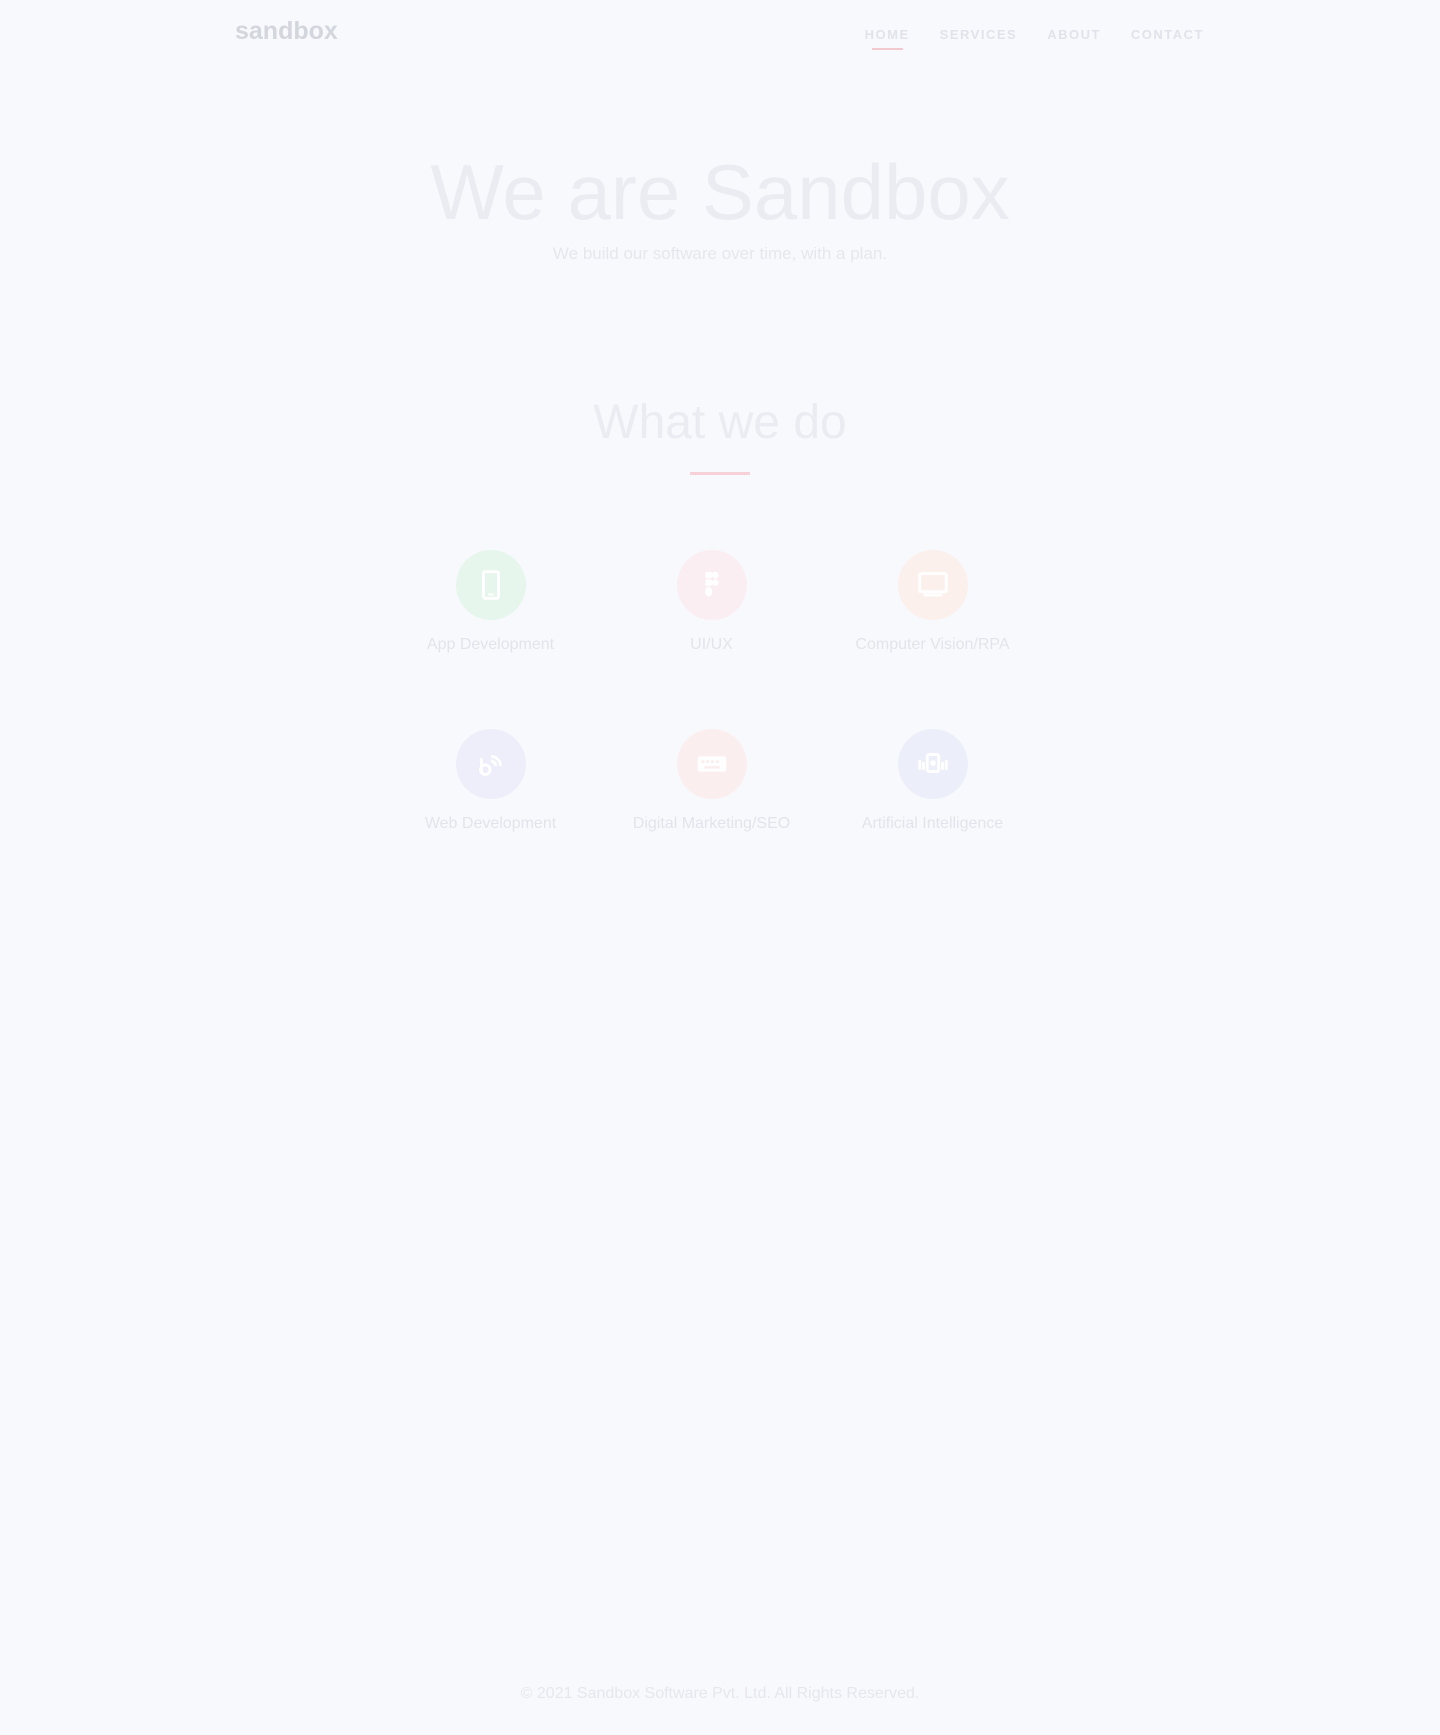 The height and width of the screenshot is (1735, 1440). Describe the element at coordinates (490, 823) in the screenshot. I see `service-label: Web Development` at that location.